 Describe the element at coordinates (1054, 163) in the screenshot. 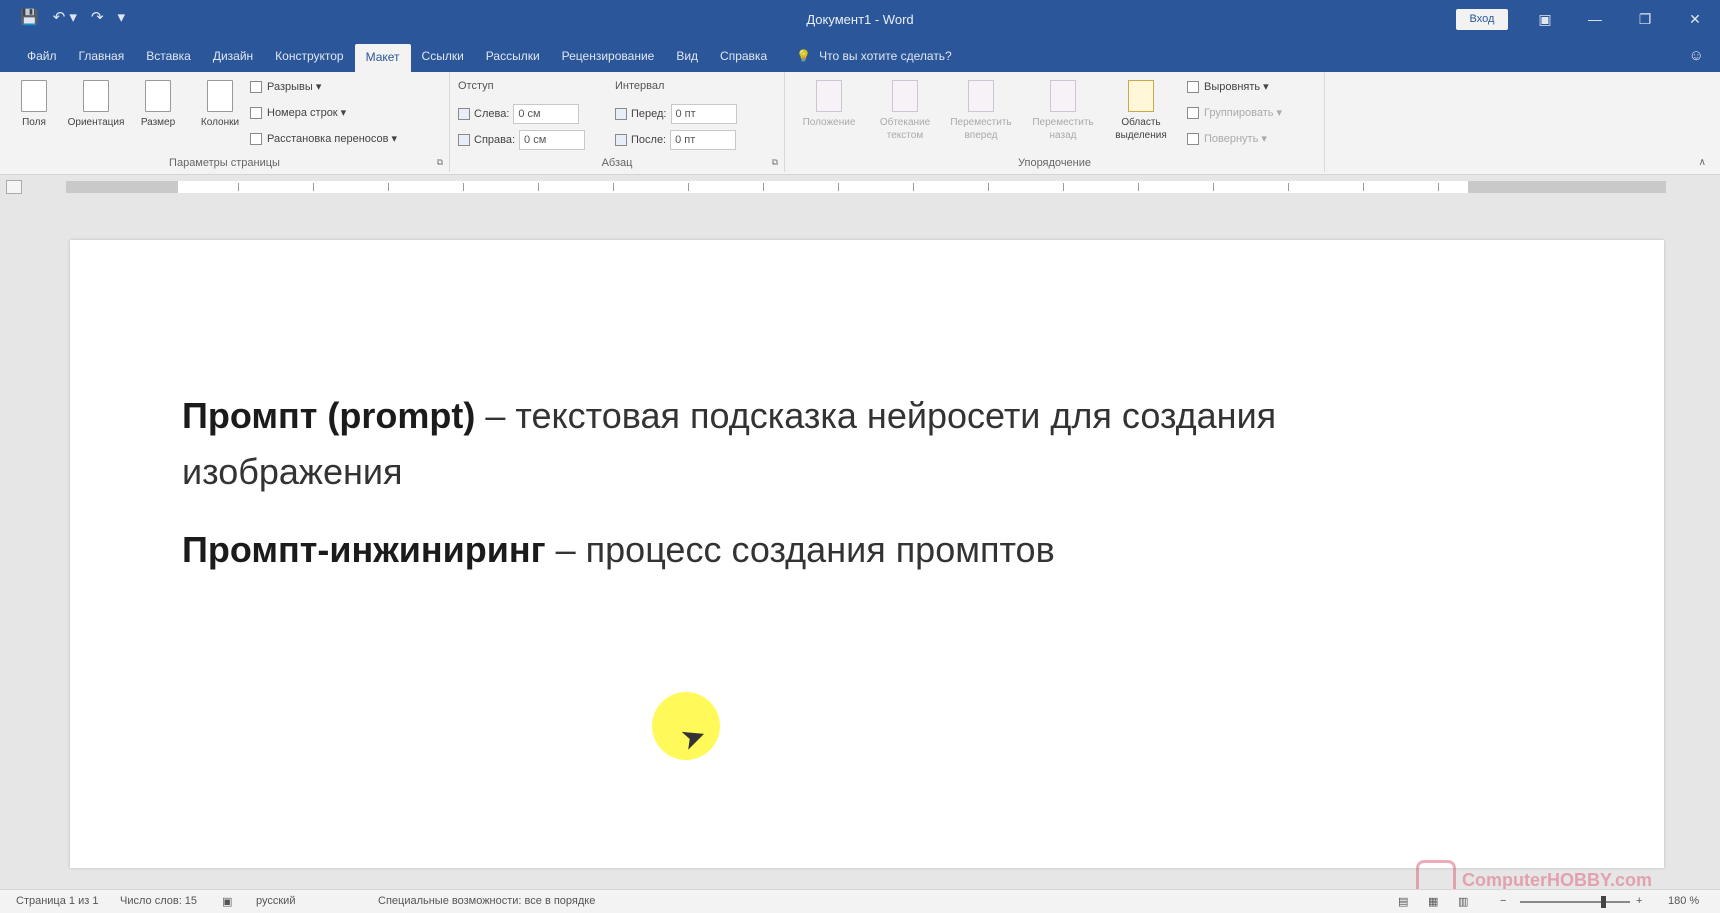

I see `group-label-arrange: Упорядочение` at that location.